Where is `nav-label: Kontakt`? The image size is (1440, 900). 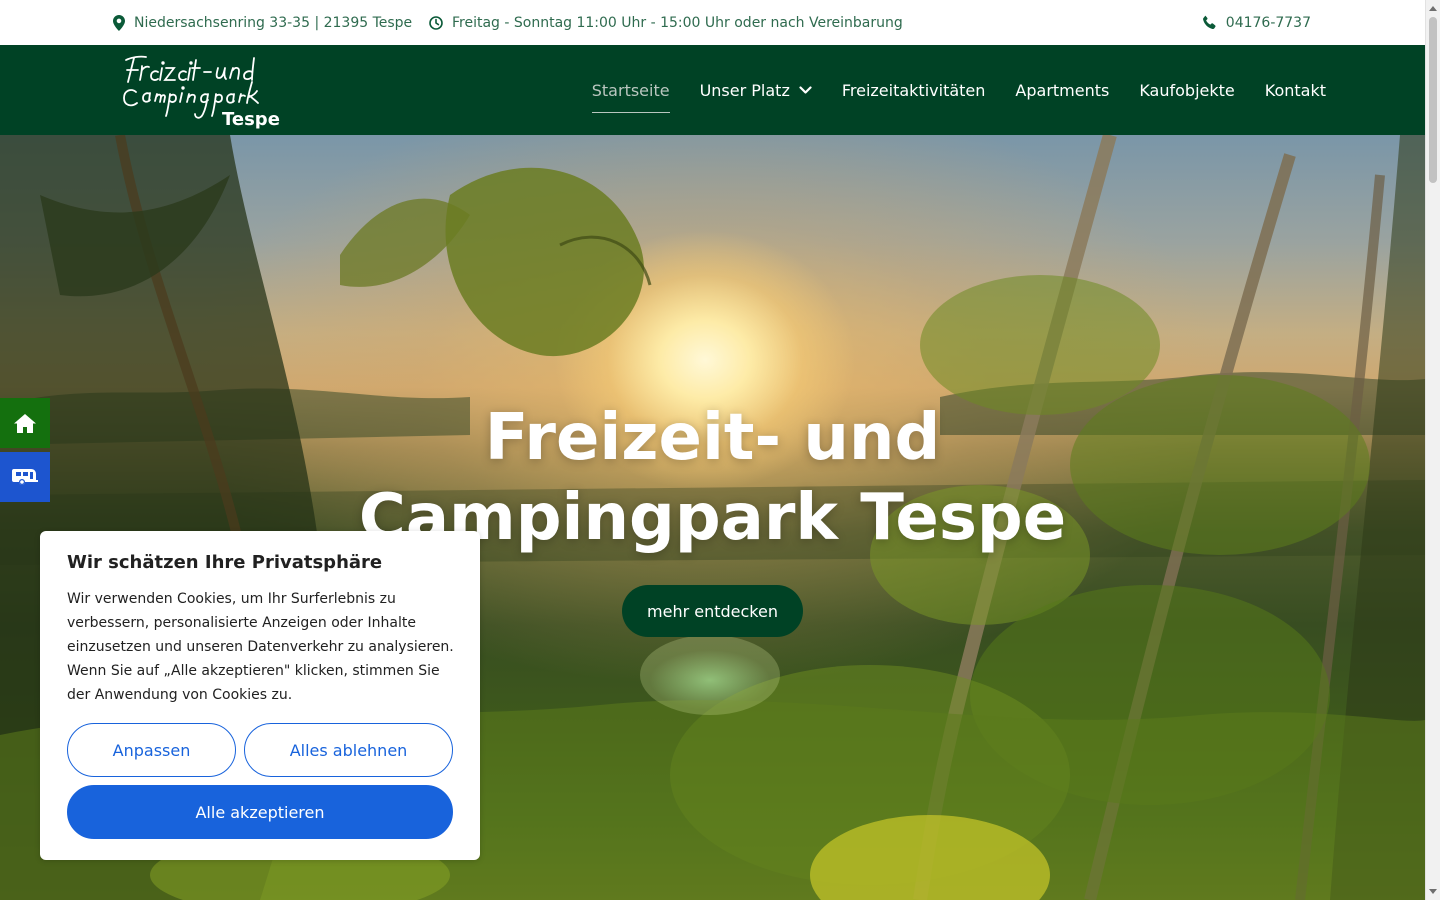
nav-label: Kontakt is located at coordinates (1295, 90).